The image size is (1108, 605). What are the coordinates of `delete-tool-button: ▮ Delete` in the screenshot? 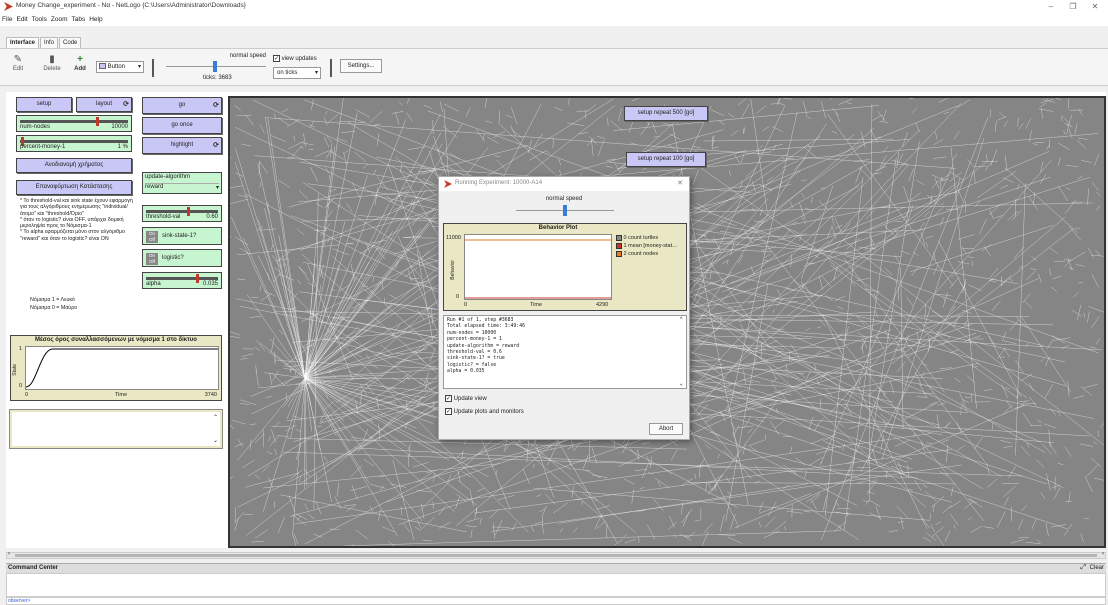 It's located at (52, 63).